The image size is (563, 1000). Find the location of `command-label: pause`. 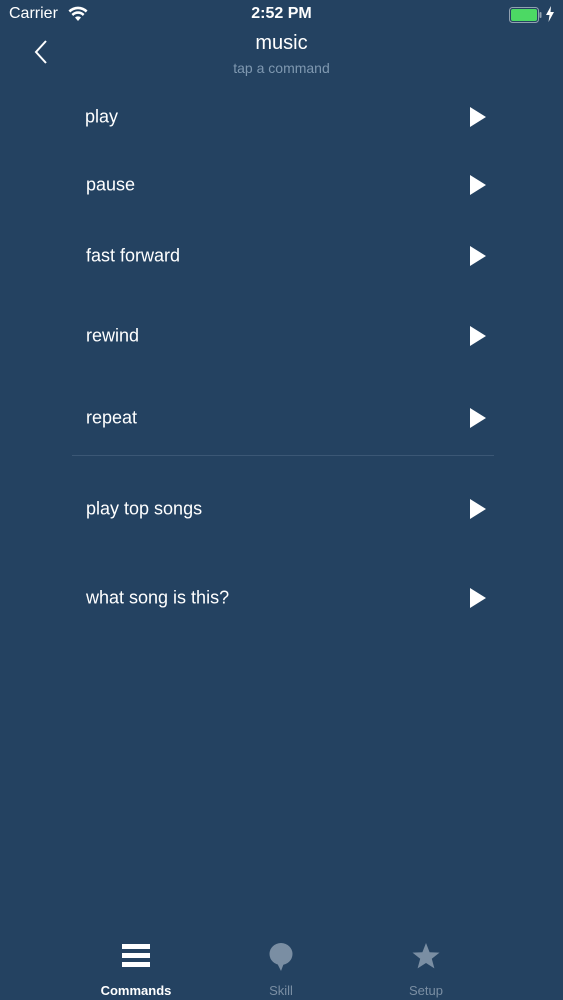

command-label: pause is located at coordinates (111, 184).